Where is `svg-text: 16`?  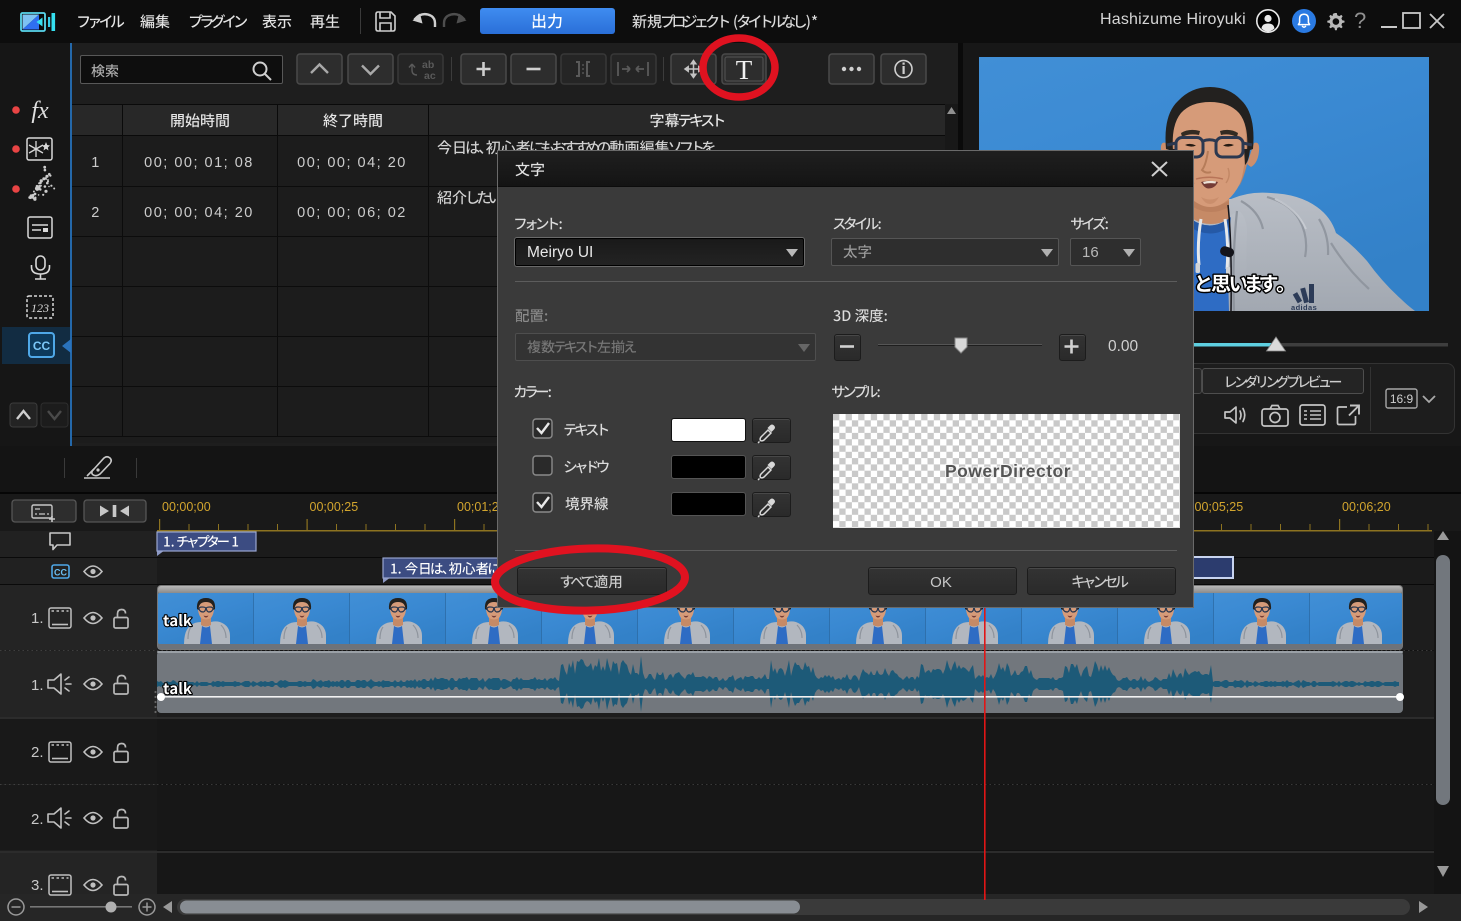 svg-text: 16 is located at coordinates (1090, 252).